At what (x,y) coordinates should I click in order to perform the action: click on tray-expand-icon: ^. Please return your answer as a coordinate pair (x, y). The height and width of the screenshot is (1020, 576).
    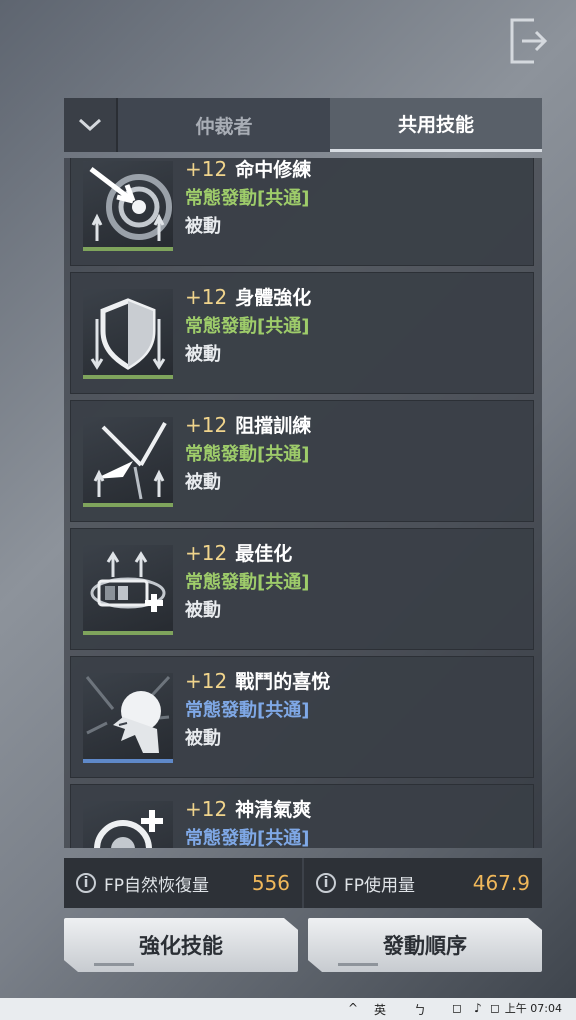
    Looking at the image, I should click on (353, 1008).